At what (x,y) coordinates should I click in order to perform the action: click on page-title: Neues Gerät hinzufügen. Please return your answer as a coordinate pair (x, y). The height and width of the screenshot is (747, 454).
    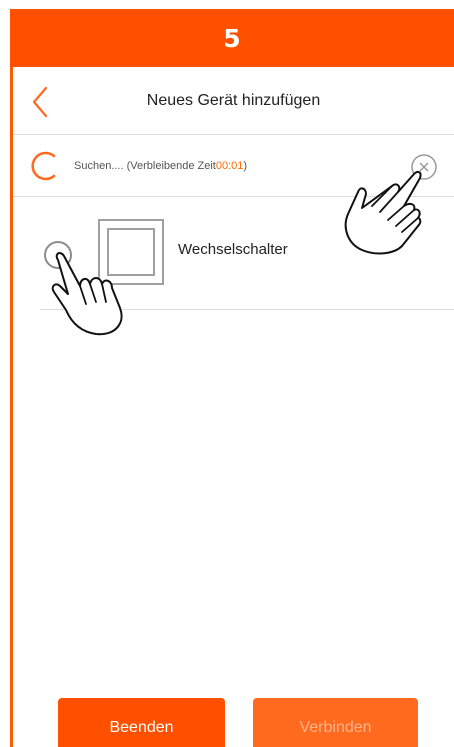
    Looking at the image, I should click on (233, 100).